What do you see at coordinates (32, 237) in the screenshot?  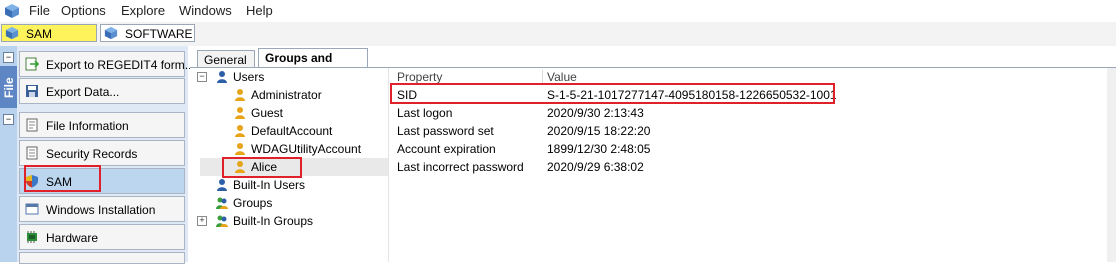 I see `chip-icon` at bounding box center [32, 237].